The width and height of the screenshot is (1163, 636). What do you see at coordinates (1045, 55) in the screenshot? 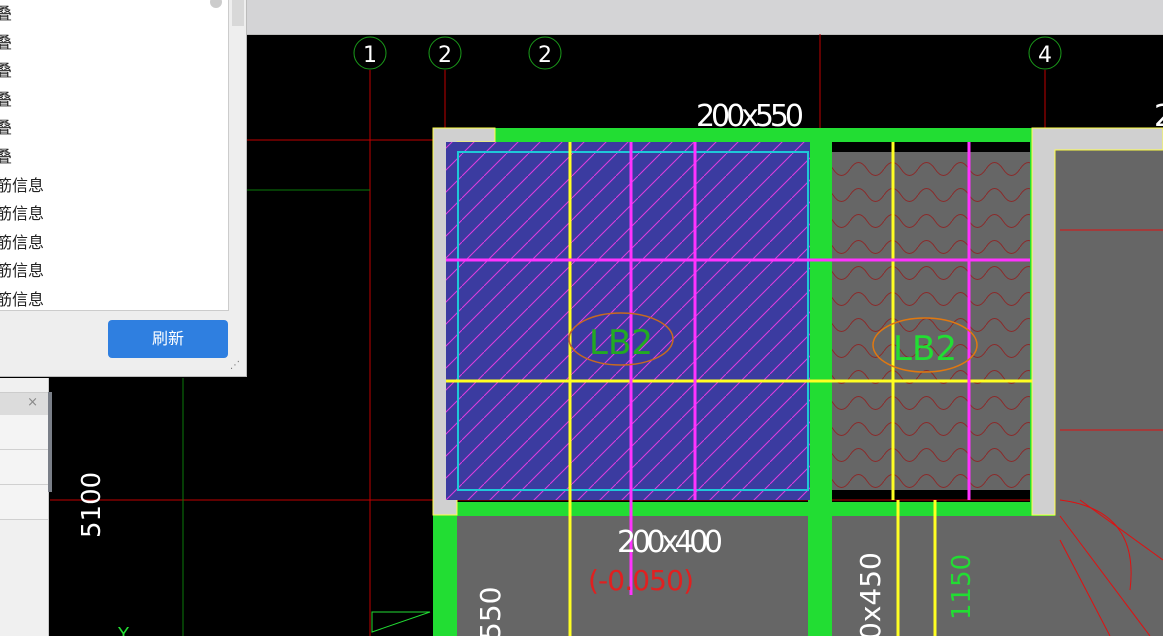
I see `axis-label: 4` at bounding box center [1045, 55].